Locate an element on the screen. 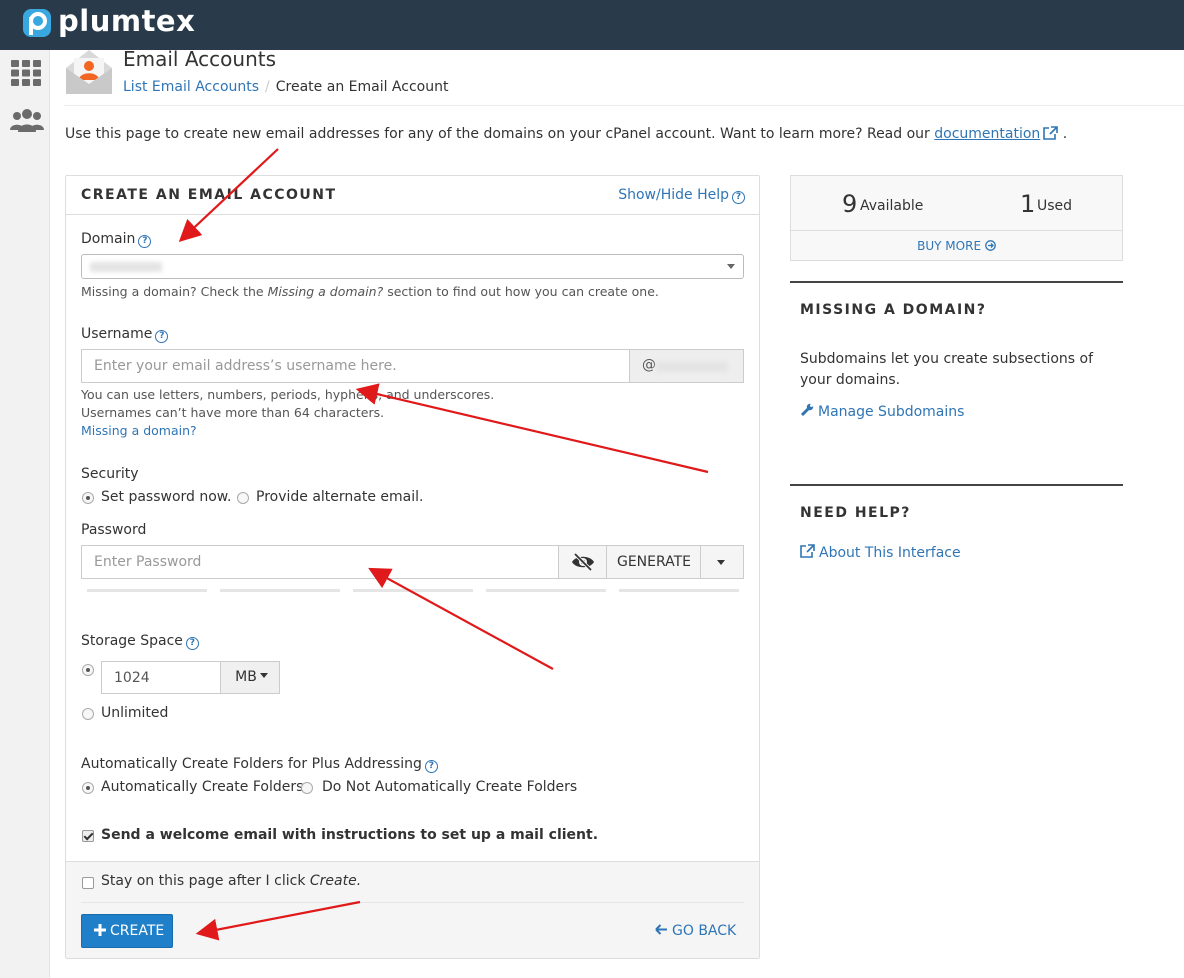  radio-unlimited is located at coordinates (88, 714).